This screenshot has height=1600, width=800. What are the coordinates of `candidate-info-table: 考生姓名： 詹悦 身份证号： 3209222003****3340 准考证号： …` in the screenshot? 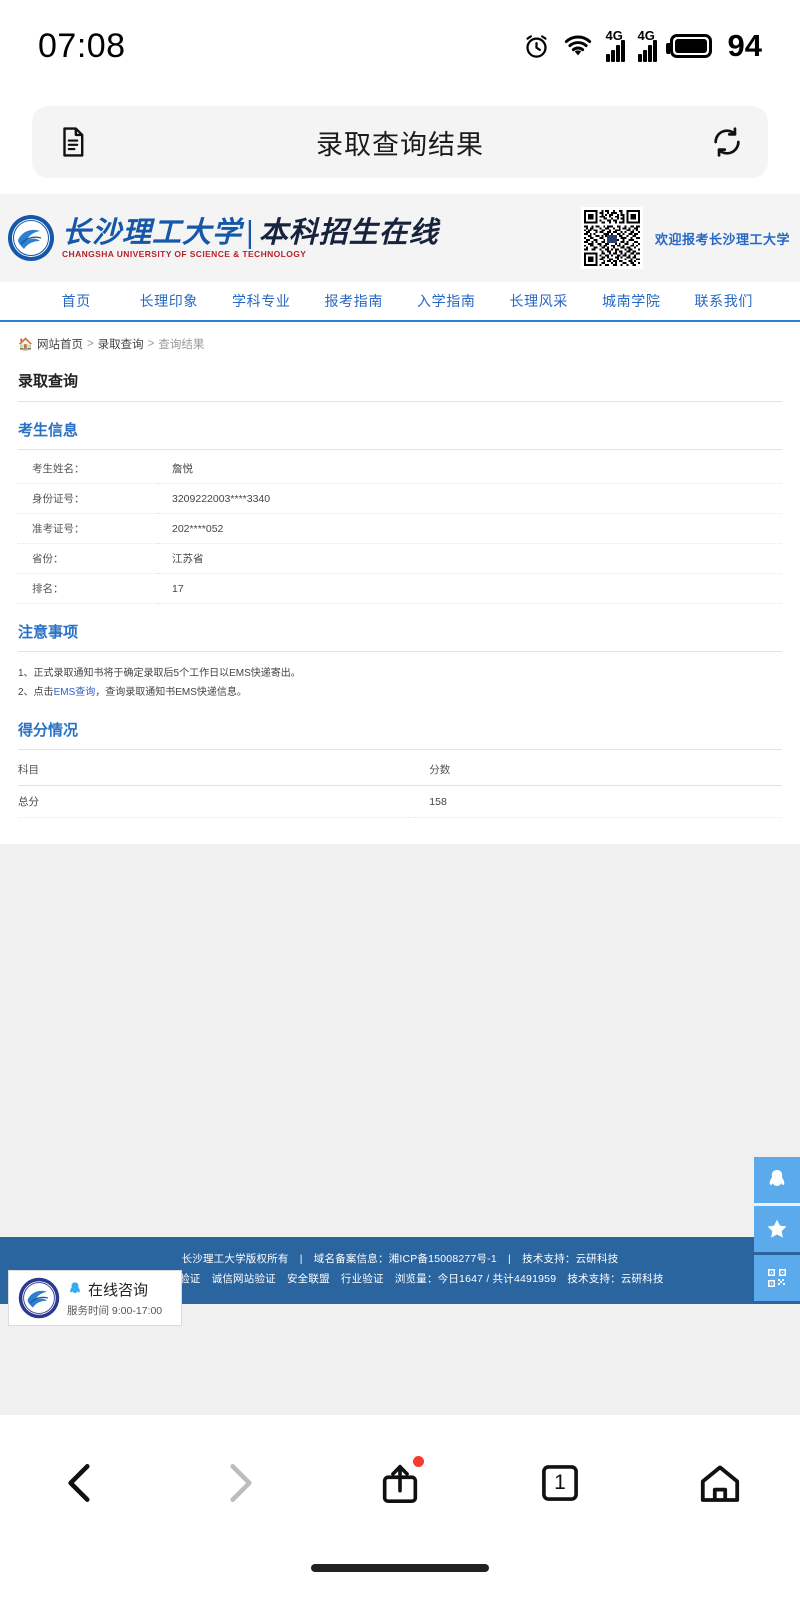 It's located at (400, 529).